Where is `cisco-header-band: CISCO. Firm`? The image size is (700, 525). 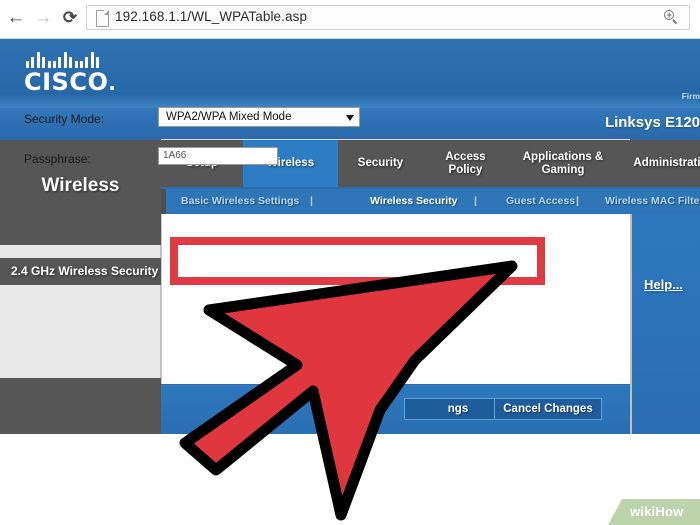
cisco-header-band: CISCO. Firm is located at coordinates (350, 73).